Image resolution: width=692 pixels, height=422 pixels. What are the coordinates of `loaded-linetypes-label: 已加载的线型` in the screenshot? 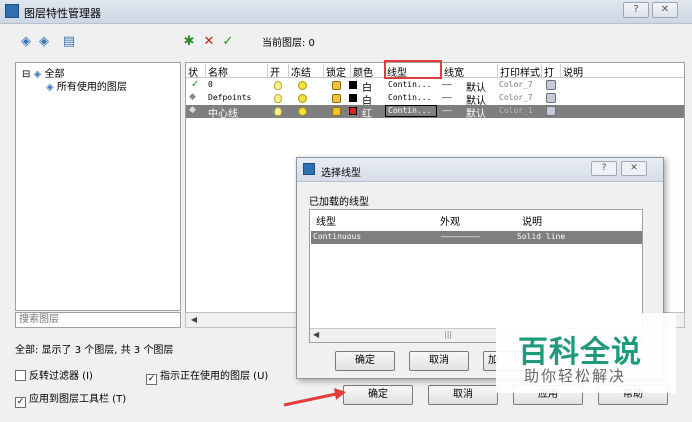 It's located at (339, 202).